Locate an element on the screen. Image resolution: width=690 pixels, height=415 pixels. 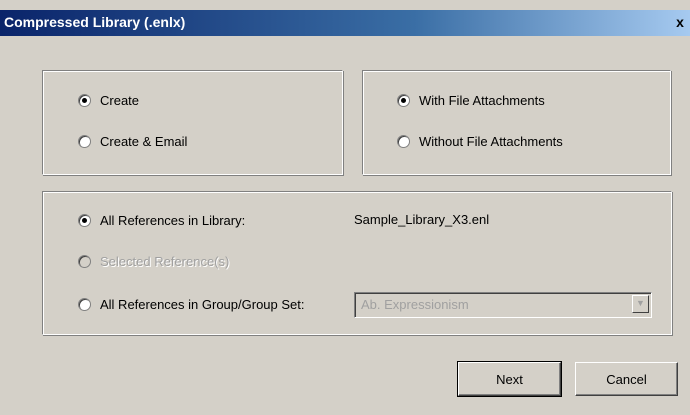
radio-selected-references: Selected Reference(s) is located at coordinates (153, 261).